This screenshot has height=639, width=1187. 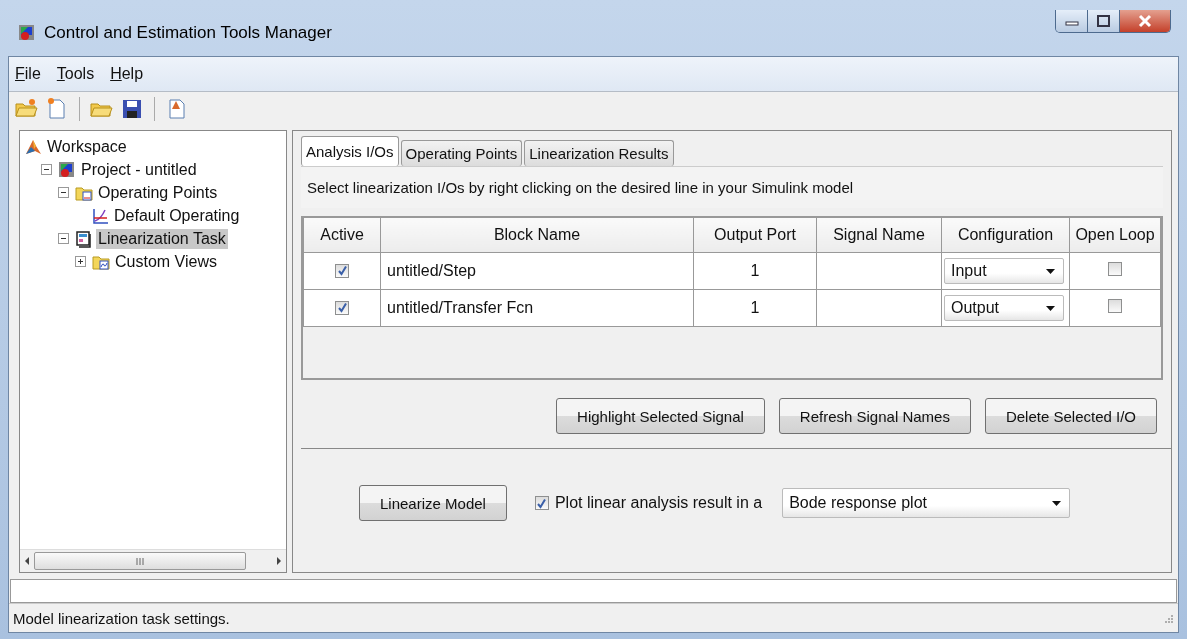 I want to click on close-button, so click(x=1145, y=21).